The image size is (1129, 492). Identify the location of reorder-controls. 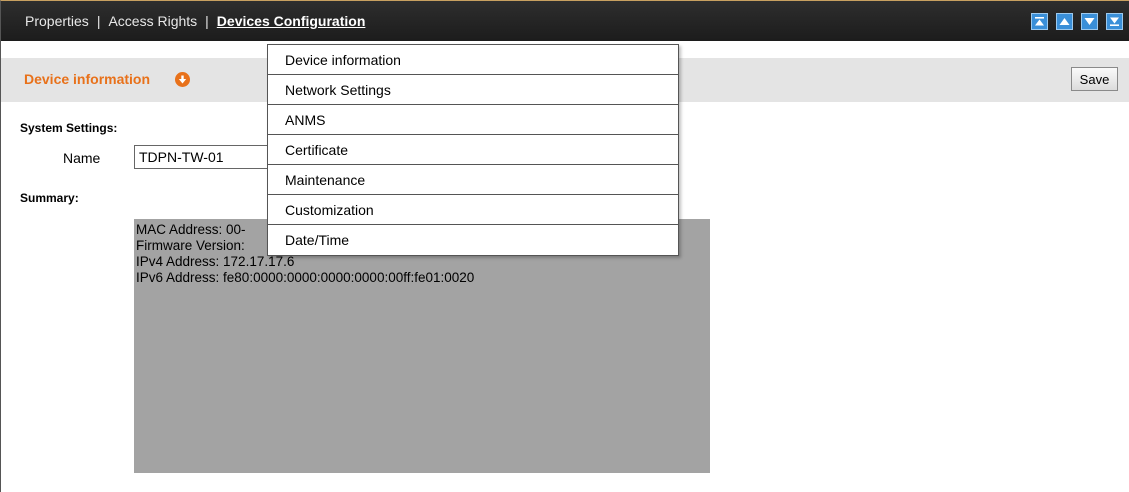
(1077, 21).